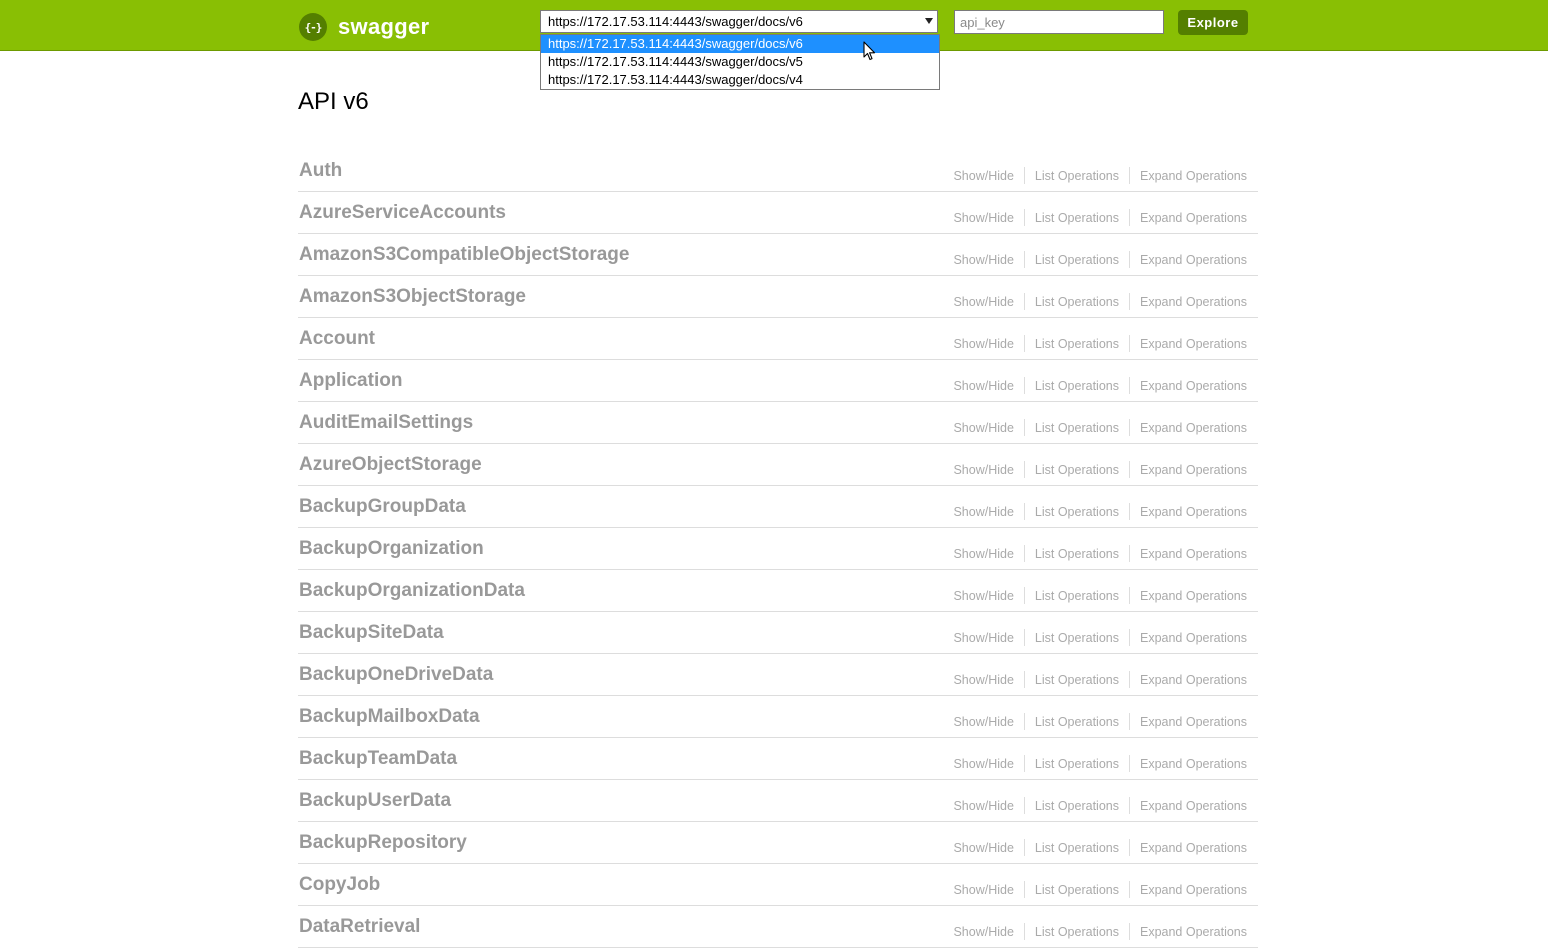 This screenshot has height=948, width=1548. Describe the element at coordinates (386, 423) in the screenshot. I see `resource-name-link: AuditEmailSettings` at that location.